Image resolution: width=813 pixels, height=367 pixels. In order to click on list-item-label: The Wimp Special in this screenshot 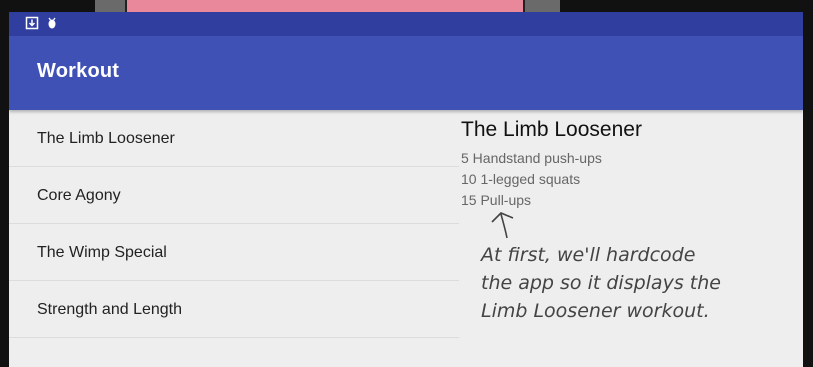, I will do `click(102, 252)`.